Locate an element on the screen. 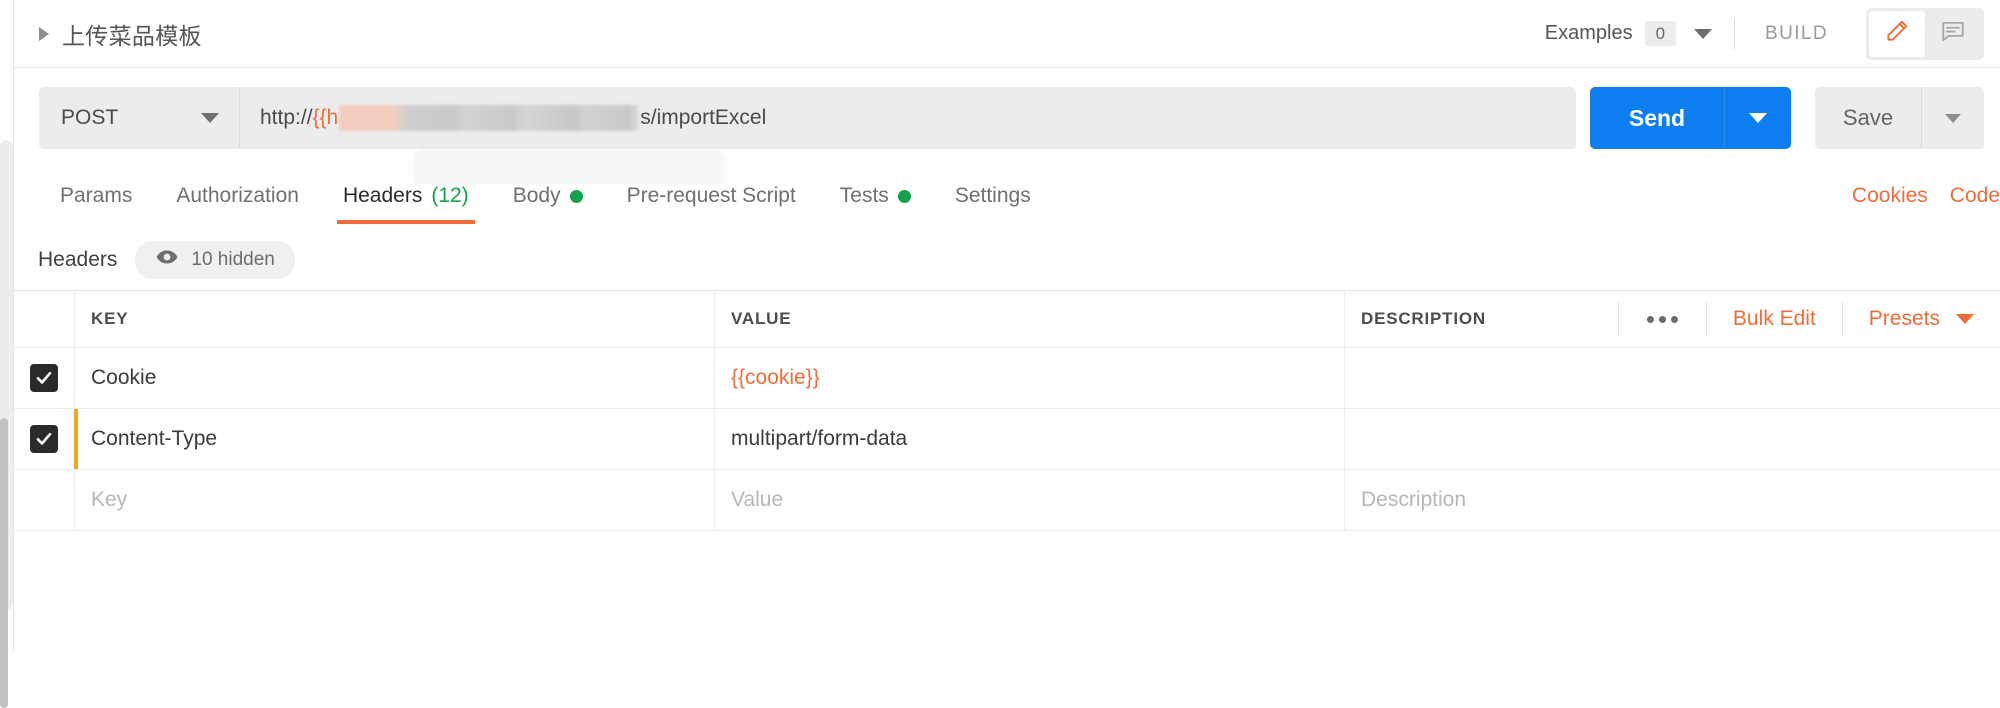 The height and width of the screenshot is (708, 2000). vertical-scrollbar-thumb is located at coordinates (4, 563).